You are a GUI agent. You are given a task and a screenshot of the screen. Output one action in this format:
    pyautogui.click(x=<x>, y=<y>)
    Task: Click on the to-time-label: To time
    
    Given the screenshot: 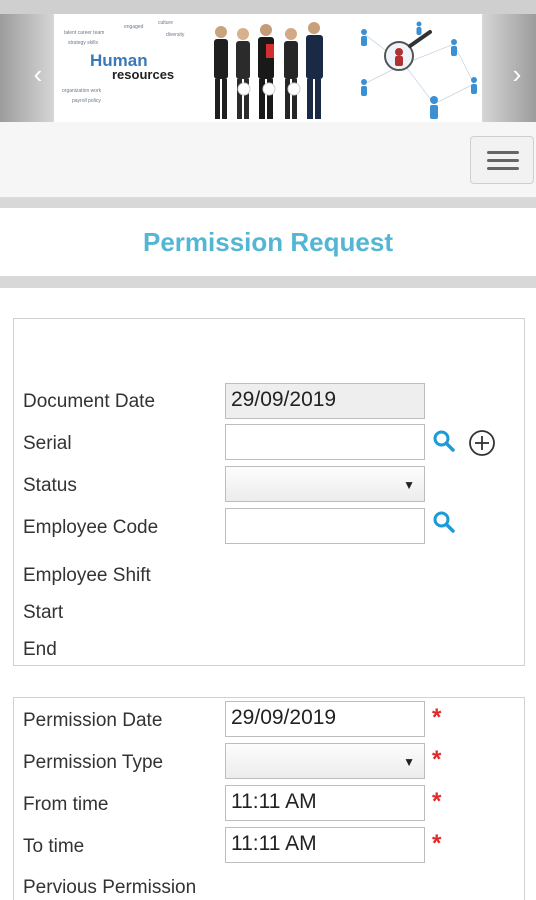 What is the action you would take?
    pyautogui.click(x=54, y=846)
    